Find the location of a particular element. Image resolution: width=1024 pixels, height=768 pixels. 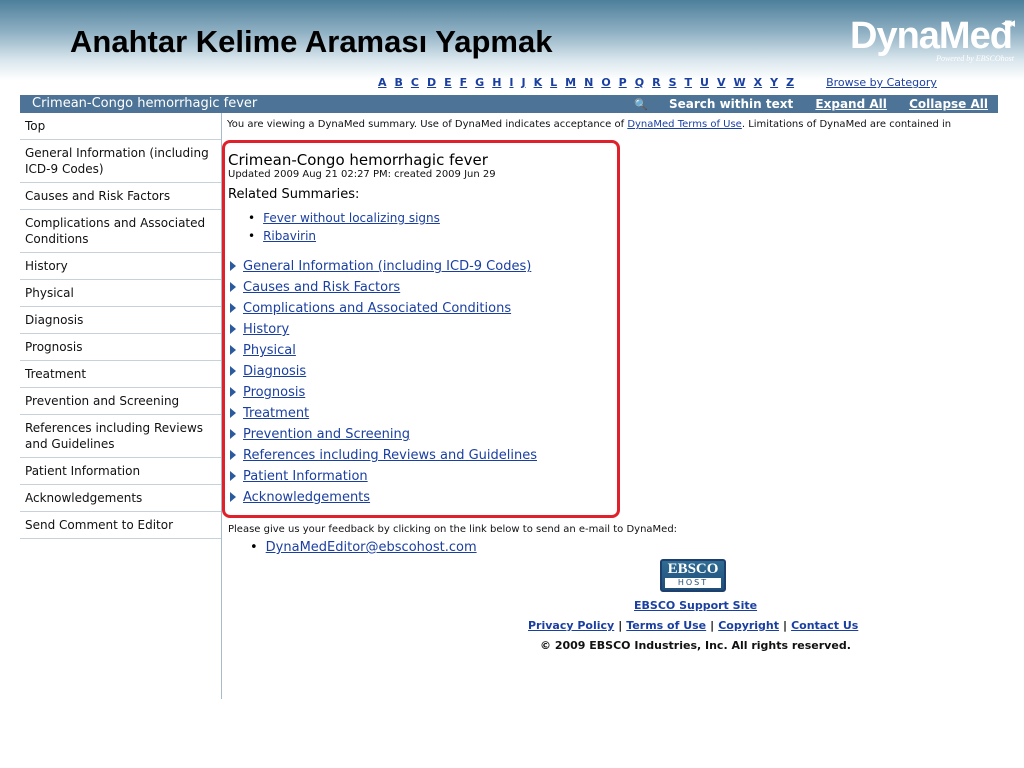

alphabet-letter-k: K is located at coordinates (538, 83).